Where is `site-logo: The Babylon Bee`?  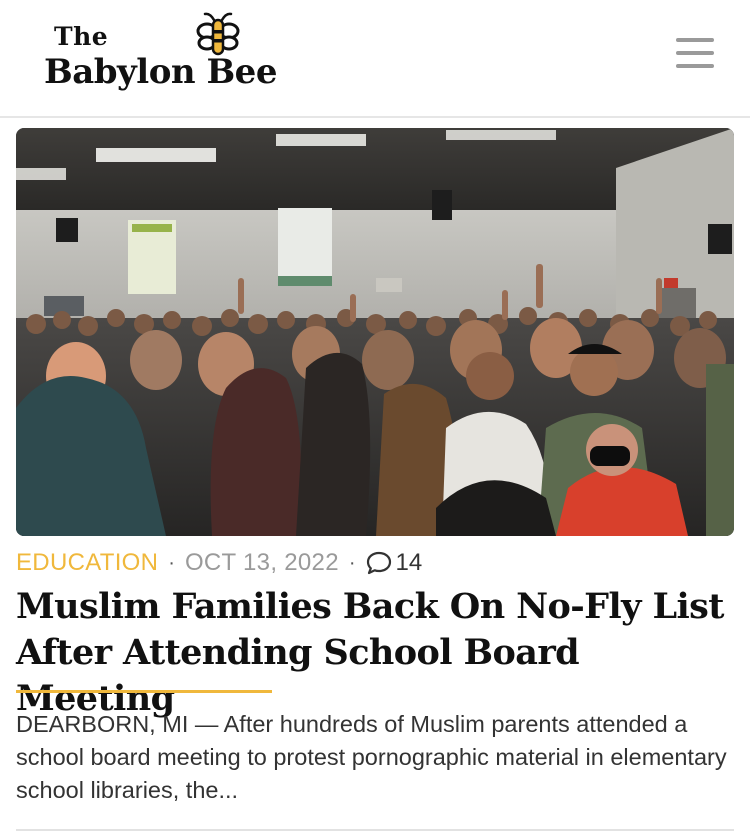
site-logo: The Babylon Bee is located at coordinates (179, 54).